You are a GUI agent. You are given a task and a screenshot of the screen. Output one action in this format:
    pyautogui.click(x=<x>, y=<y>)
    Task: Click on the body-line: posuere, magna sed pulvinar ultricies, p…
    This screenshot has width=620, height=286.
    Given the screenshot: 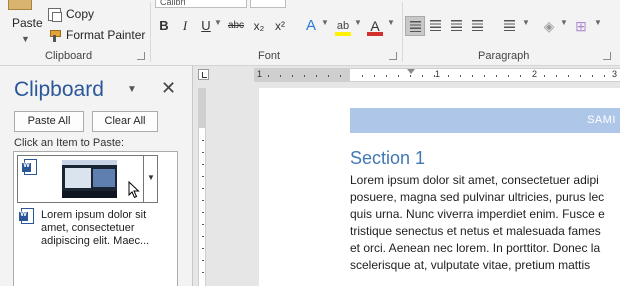 What is the action you would take?
    pyautogui.click(x=477, y=197)
    